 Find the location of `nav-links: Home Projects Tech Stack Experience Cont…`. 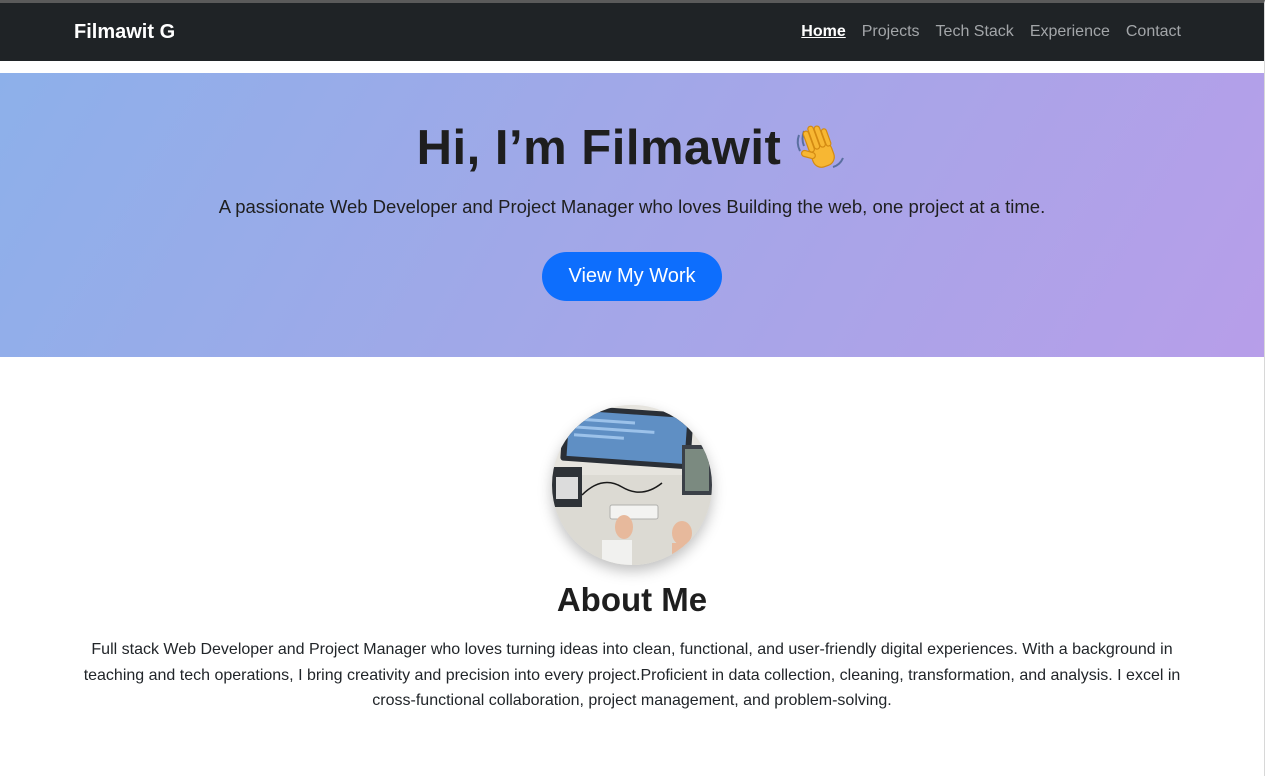

nav-links: Home Projects Tech Stack Experience Cont… is located at coordinates (991, 32).